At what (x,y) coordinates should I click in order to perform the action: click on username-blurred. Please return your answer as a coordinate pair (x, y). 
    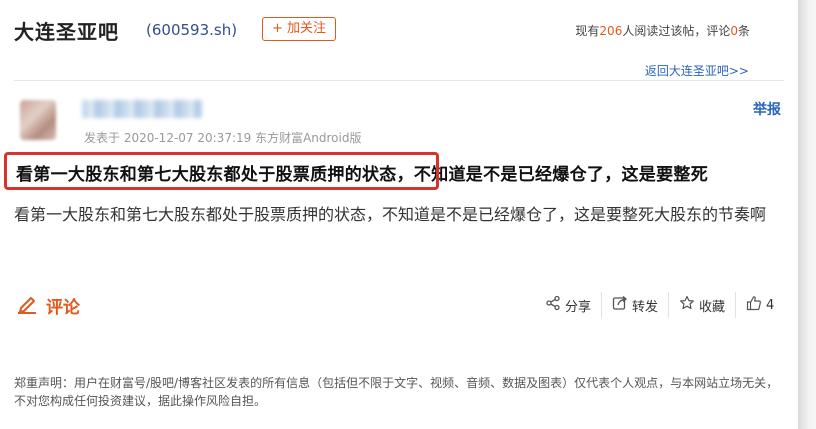
    Looking at the image, I should click on (142, 109).